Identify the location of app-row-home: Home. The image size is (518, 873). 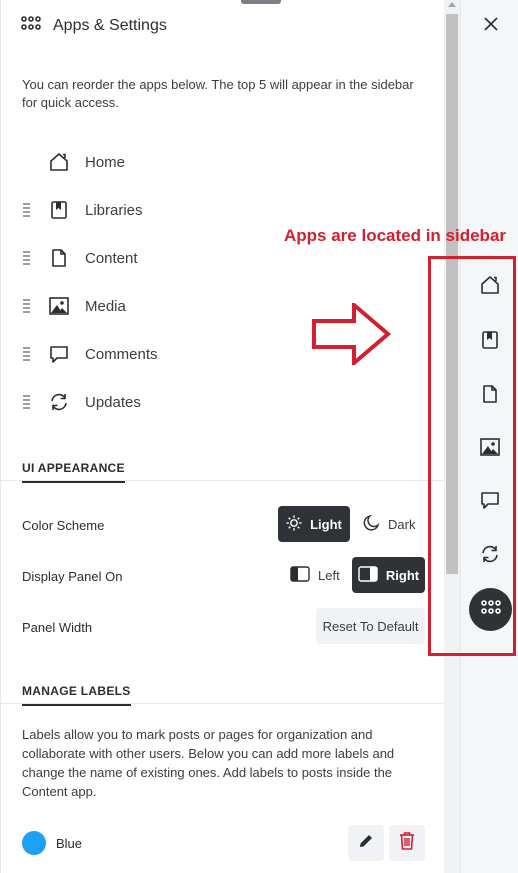
(223, 162).